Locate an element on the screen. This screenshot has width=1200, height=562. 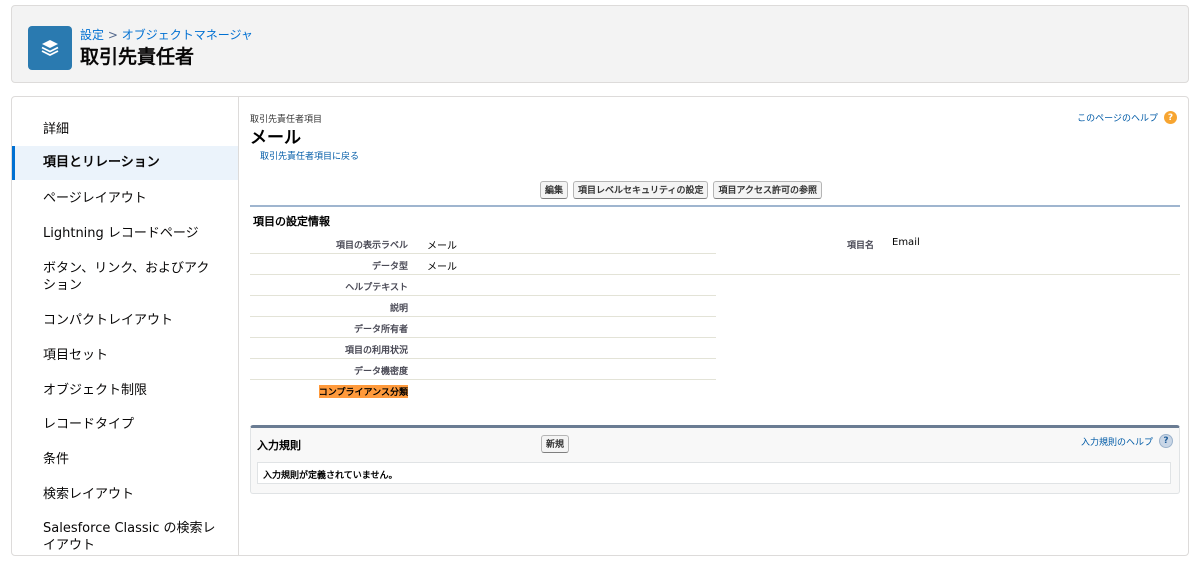
sidebar-item-fields-relationships: 項目とリレーション is located at coordinates (125, 163).